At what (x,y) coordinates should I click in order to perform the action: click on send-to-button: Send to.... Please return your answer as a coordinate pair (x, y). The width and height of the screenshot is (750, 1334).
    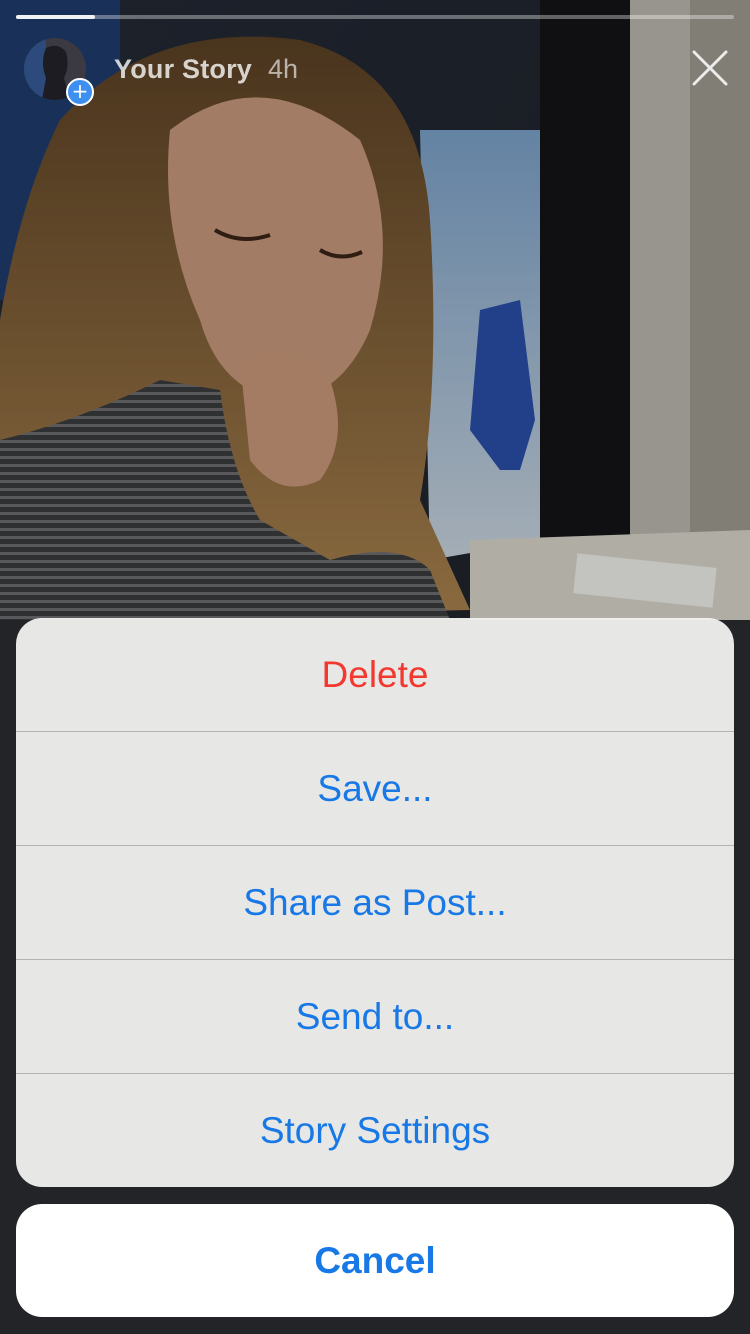
    Looking at the image, I should click on (375, 1017).